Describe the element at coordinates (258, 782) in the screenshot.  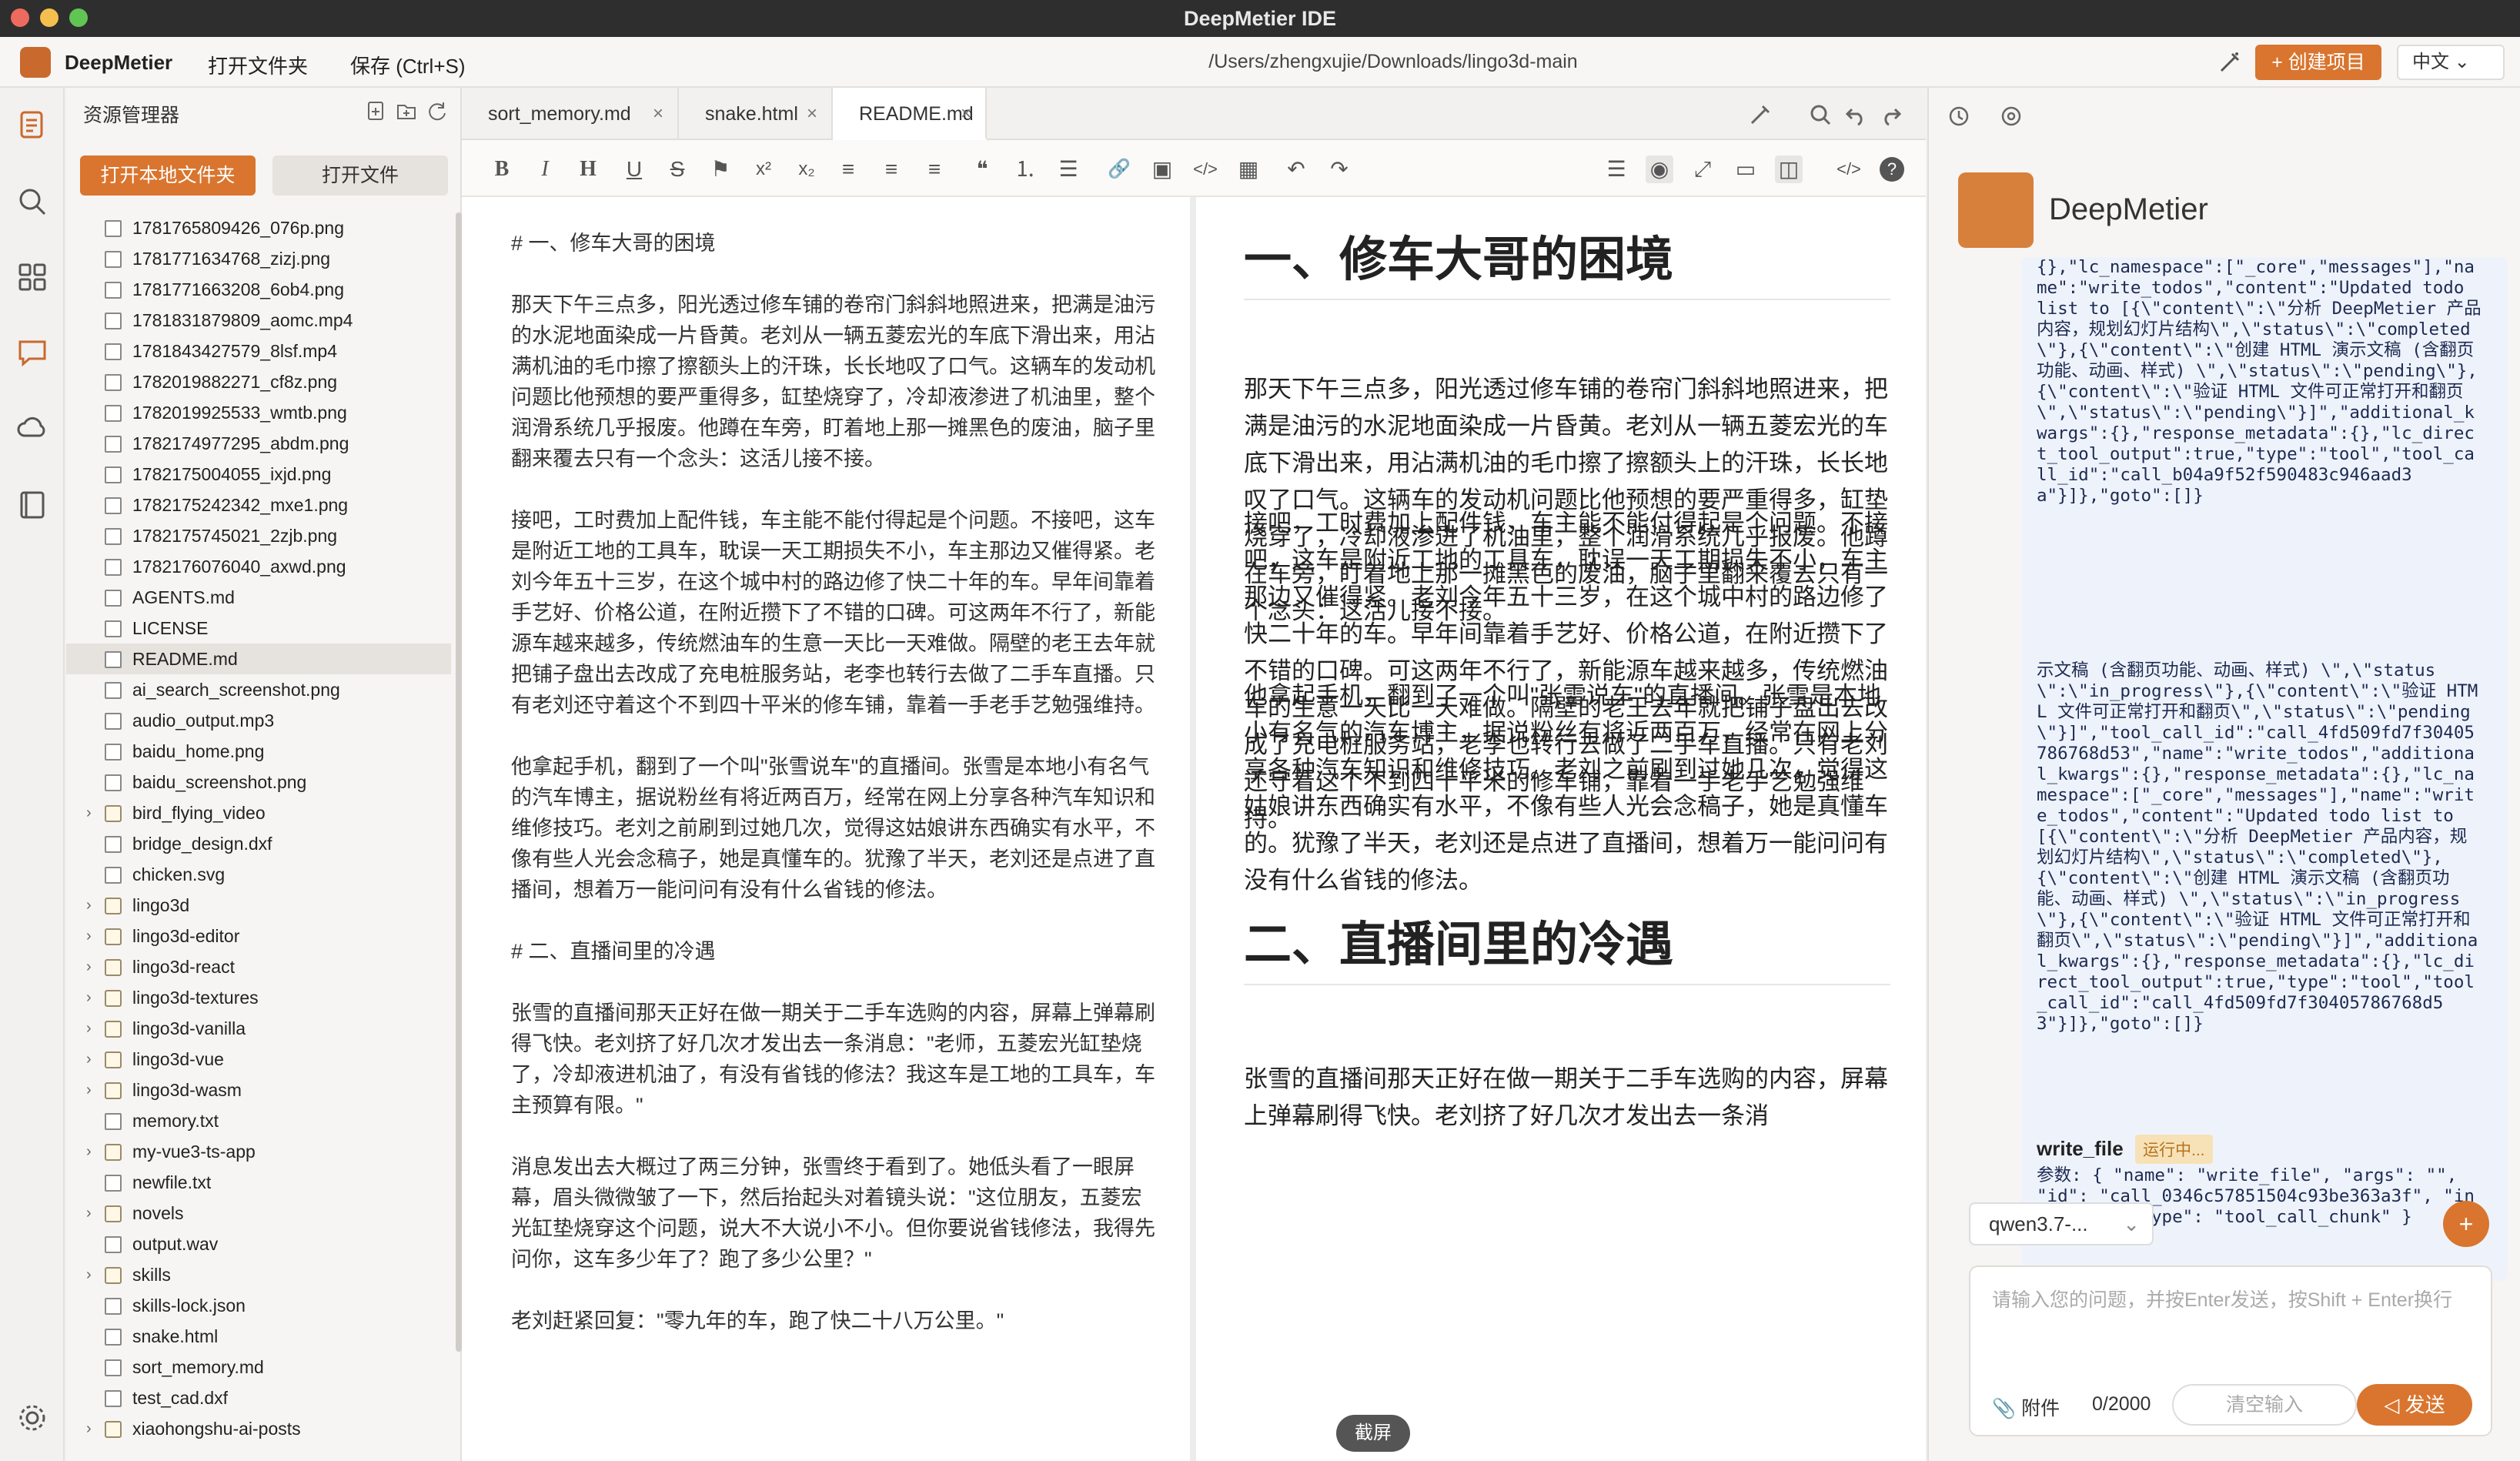
I see `file-item: baidu_screenshot.png` at that location.